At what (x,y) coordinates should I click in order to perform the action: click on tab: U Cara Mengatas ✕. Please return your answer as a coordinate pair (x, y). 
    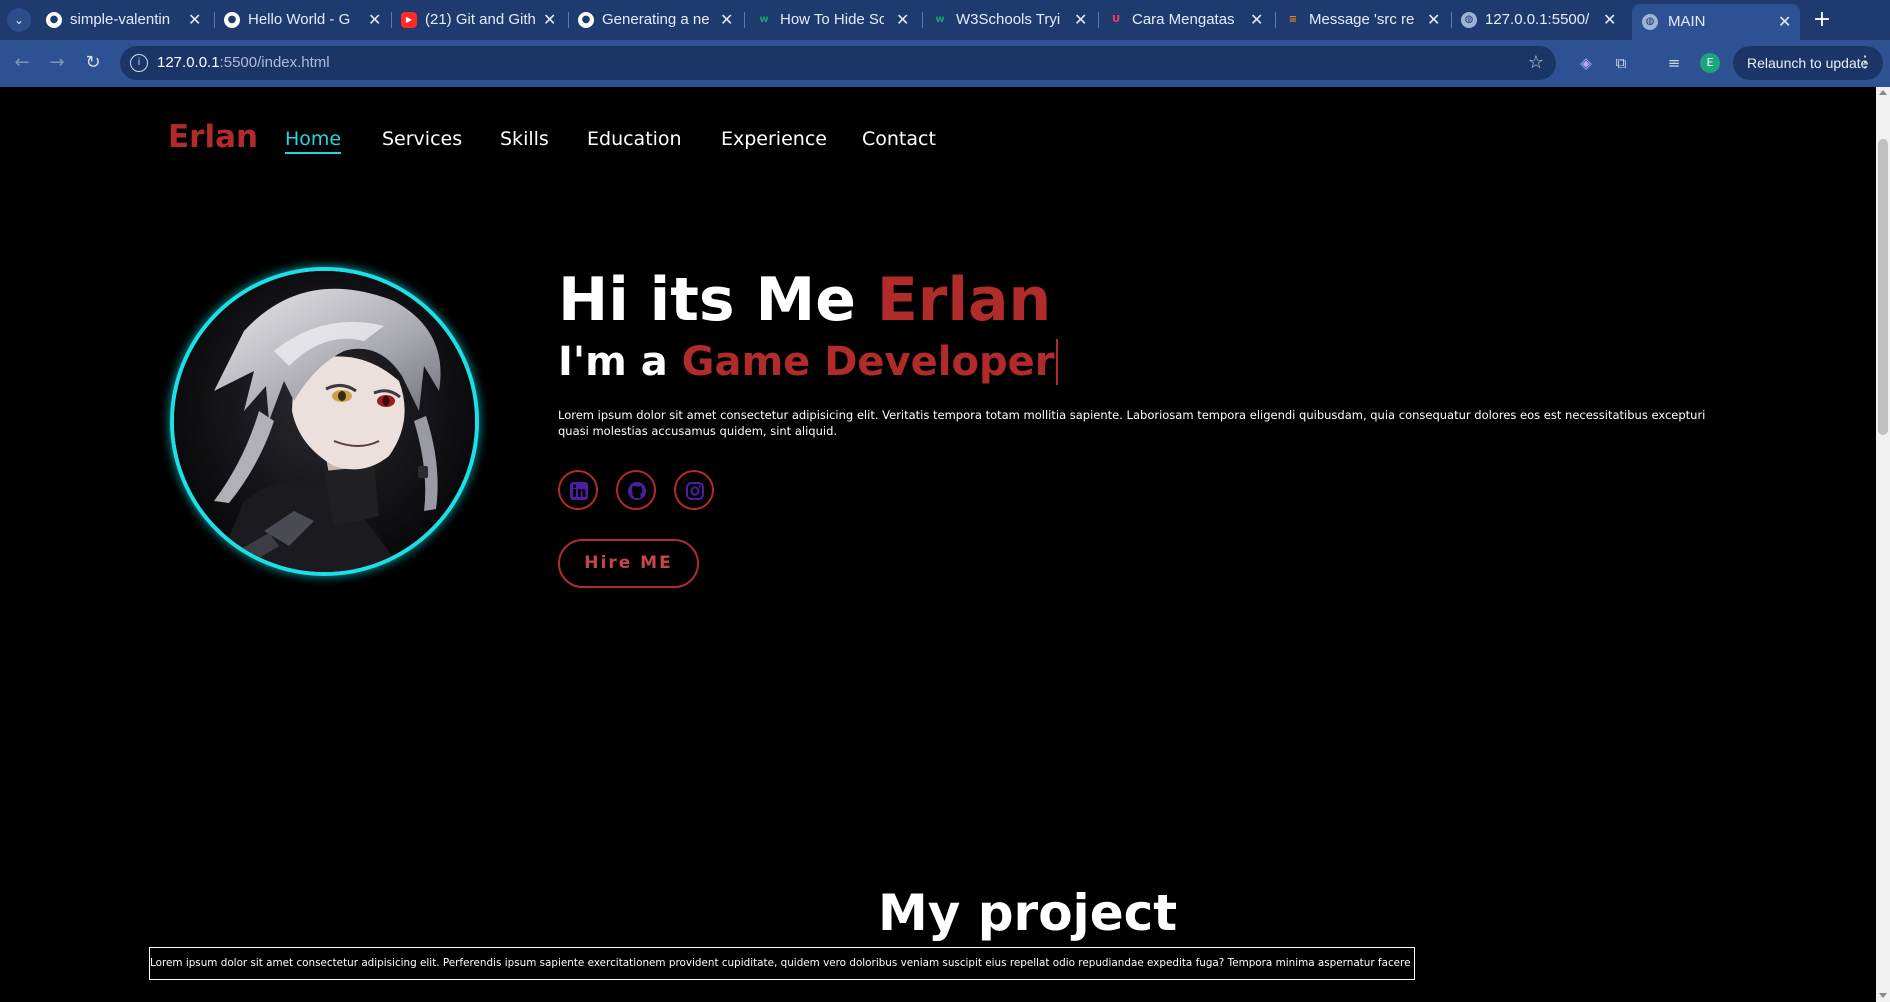
    Looking at the image, I should click on (1188, 20).